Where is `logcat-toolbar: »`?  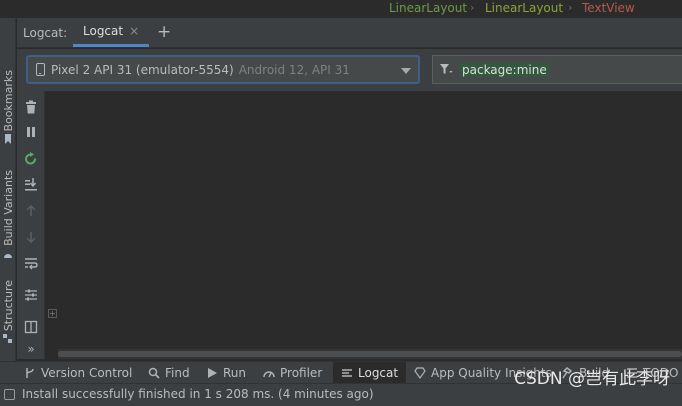
logcat-toolbar: » is located at coordinates (31, 225).